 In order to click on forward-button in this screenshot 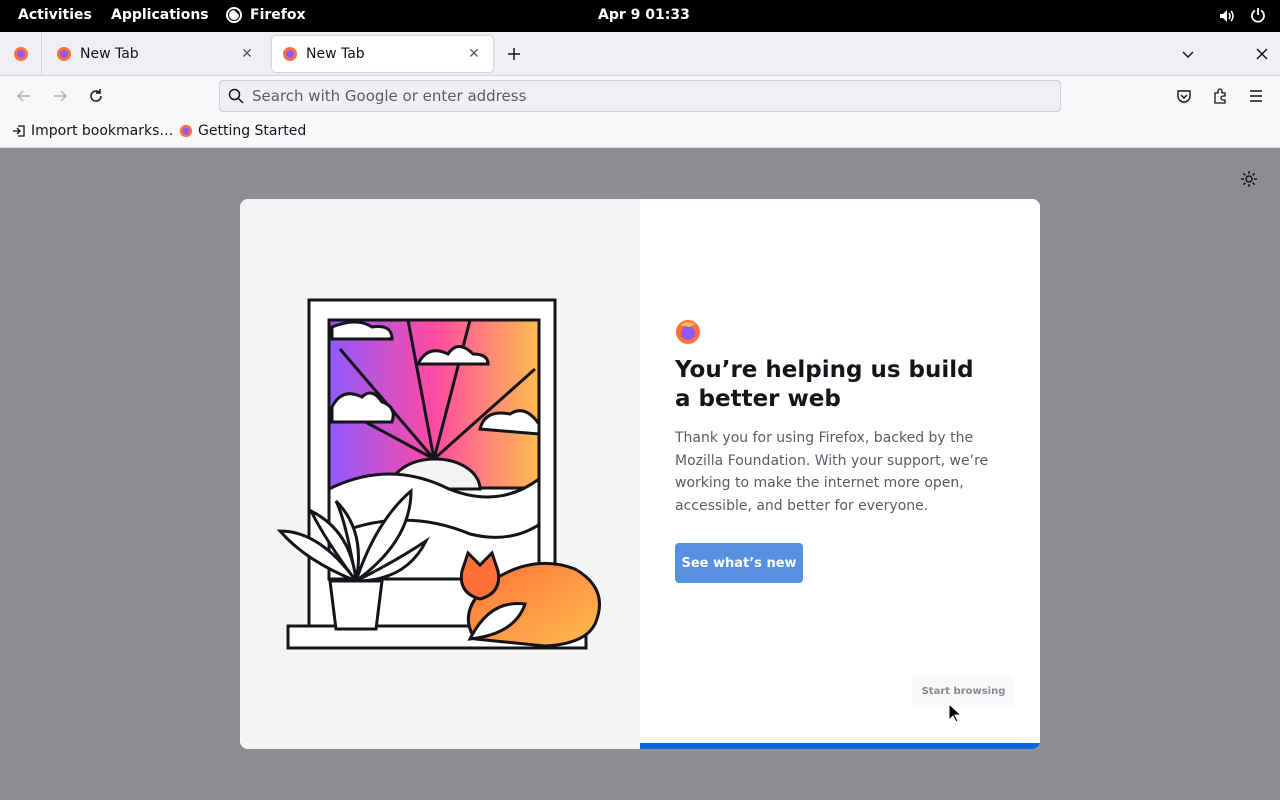, I will do `click(60, 96)`.